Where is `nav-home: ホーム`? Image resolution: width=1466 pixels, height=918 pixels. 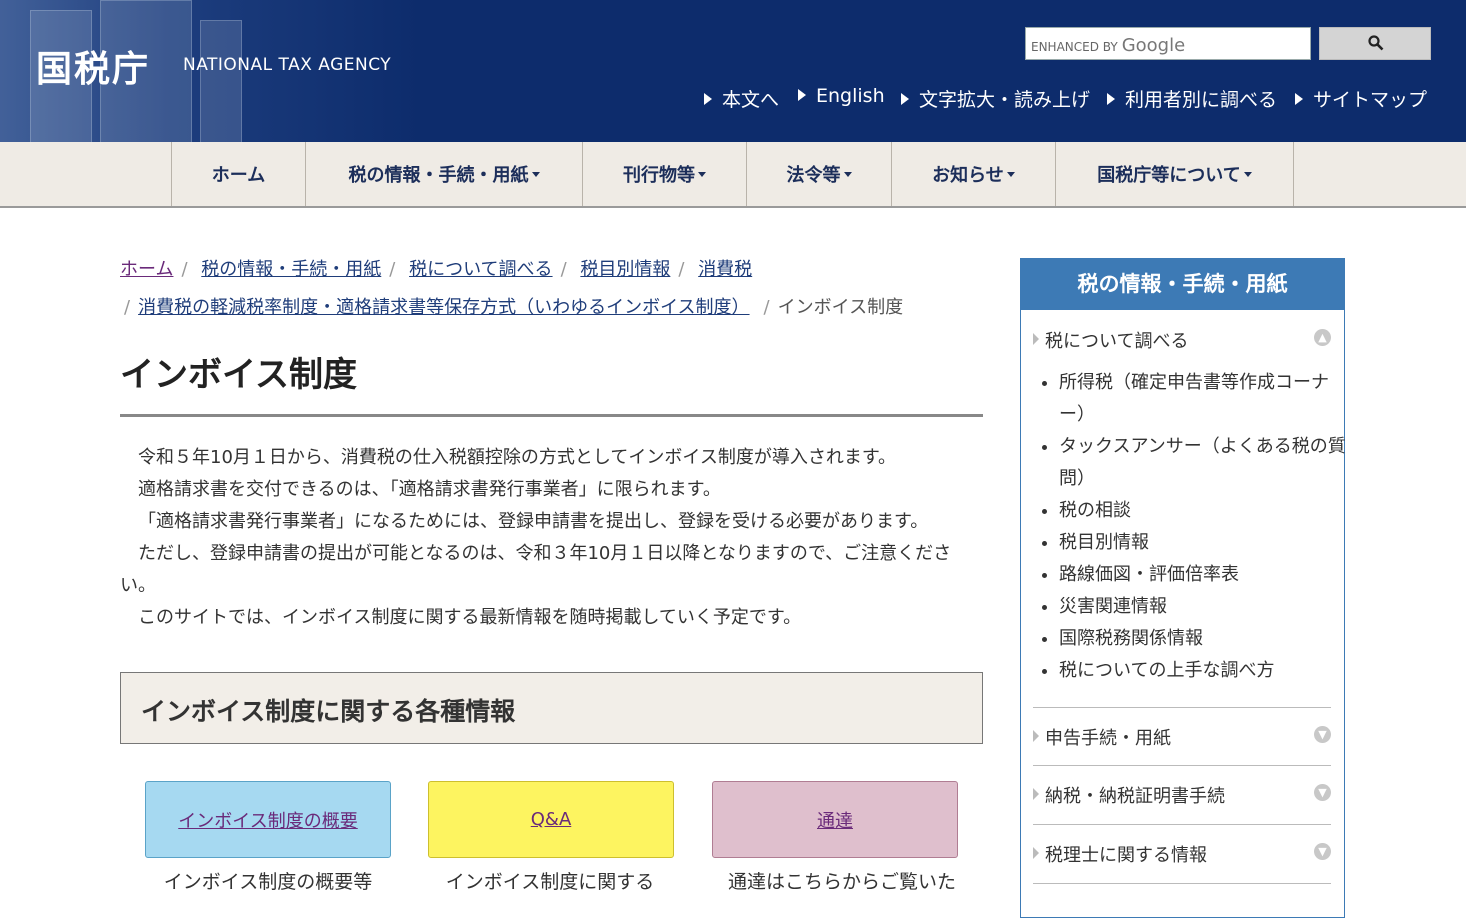
nav-home: ホーム is located at coordinates (238, 174).